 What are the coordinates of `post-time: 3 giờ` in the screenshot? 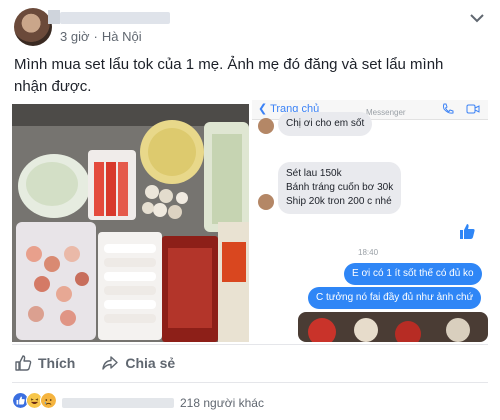 It's located at (75, 36).